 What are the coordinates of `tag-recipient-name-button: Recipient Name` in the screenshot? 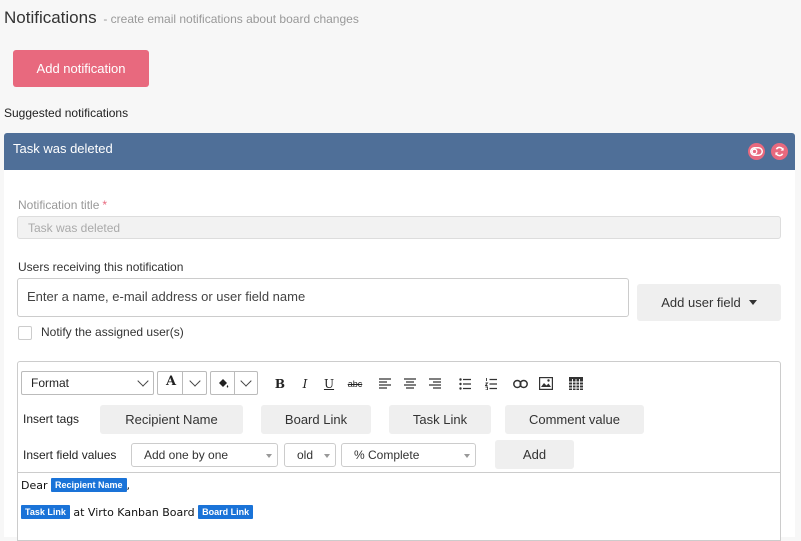 It's located at (171, 419).